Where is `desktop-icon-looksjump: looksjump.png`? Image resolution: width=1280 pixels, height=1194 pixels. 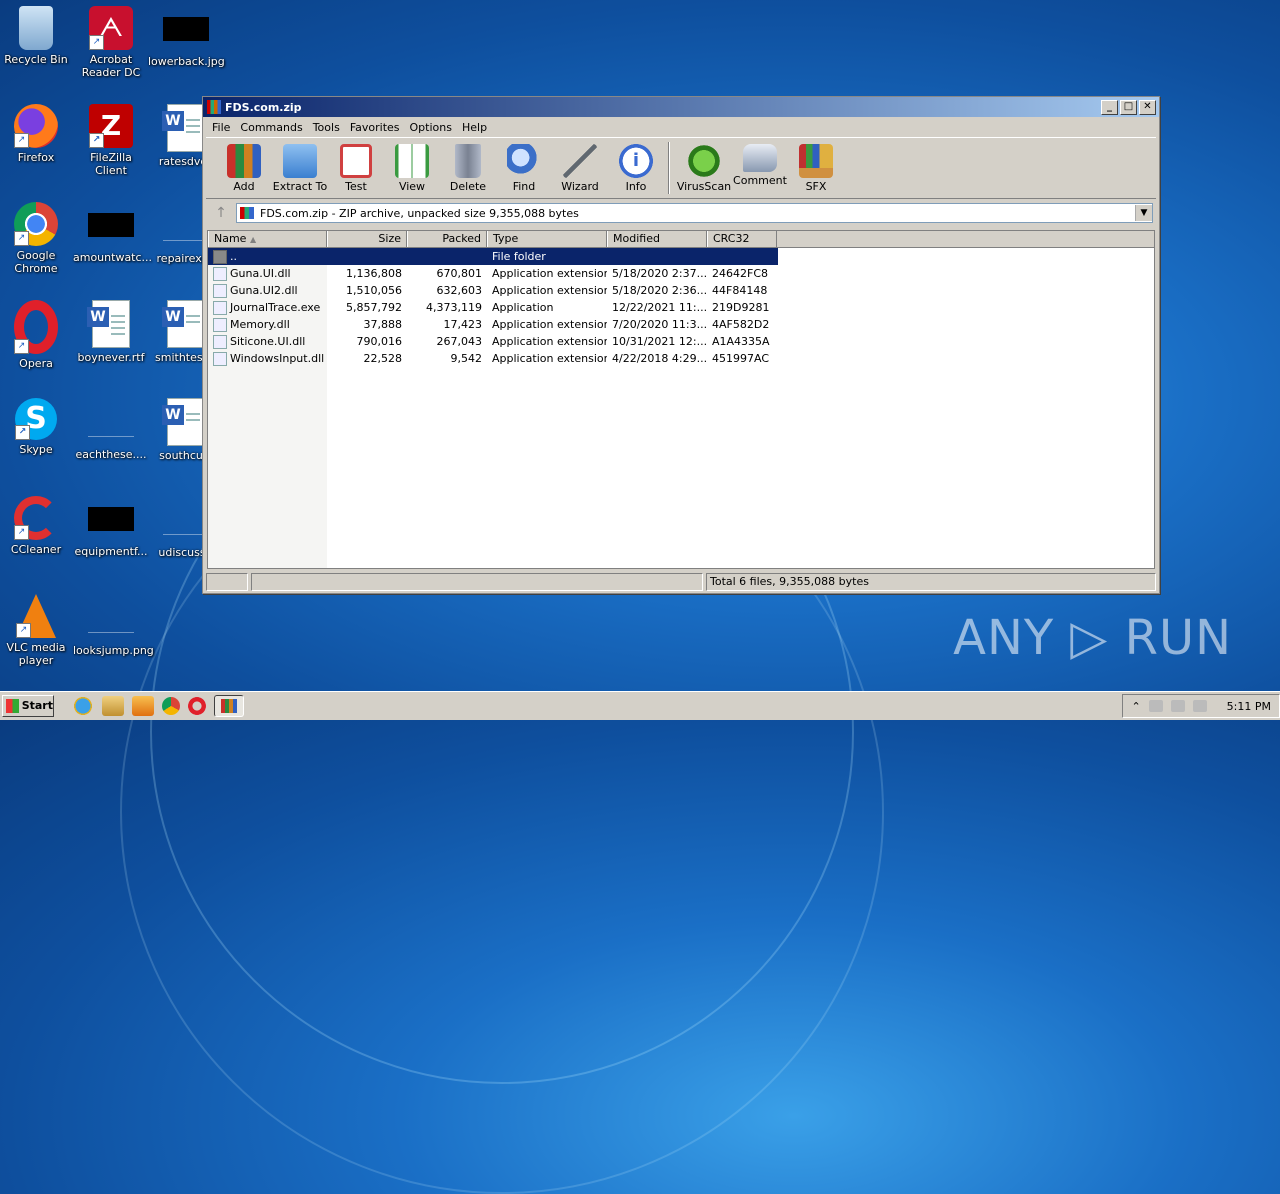 desktop-icon-looksjump: looksjump.png is located at coordinates (113, 625).